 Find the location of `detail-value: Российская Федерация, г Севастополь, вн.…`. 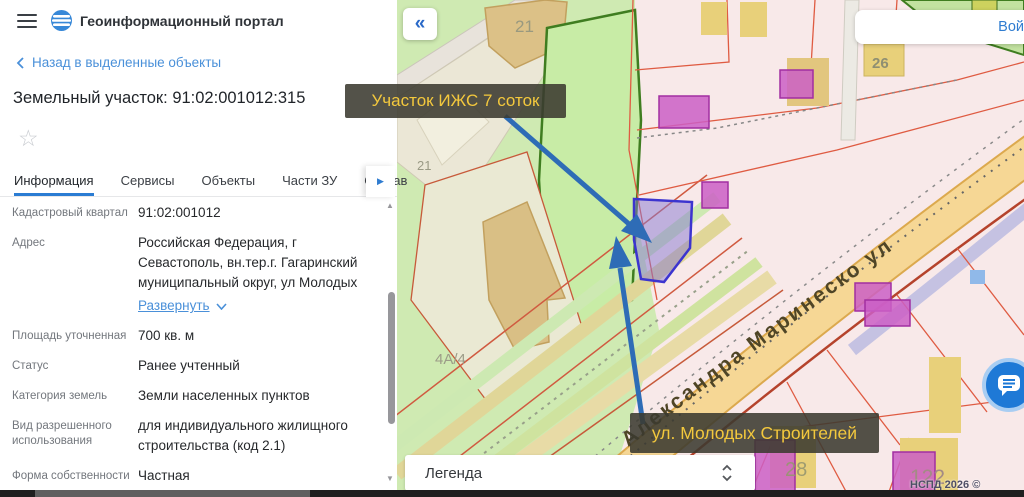

detail-value: Российская Федерация, г Севастополь, вн.… is located at coordinates (261, 274).